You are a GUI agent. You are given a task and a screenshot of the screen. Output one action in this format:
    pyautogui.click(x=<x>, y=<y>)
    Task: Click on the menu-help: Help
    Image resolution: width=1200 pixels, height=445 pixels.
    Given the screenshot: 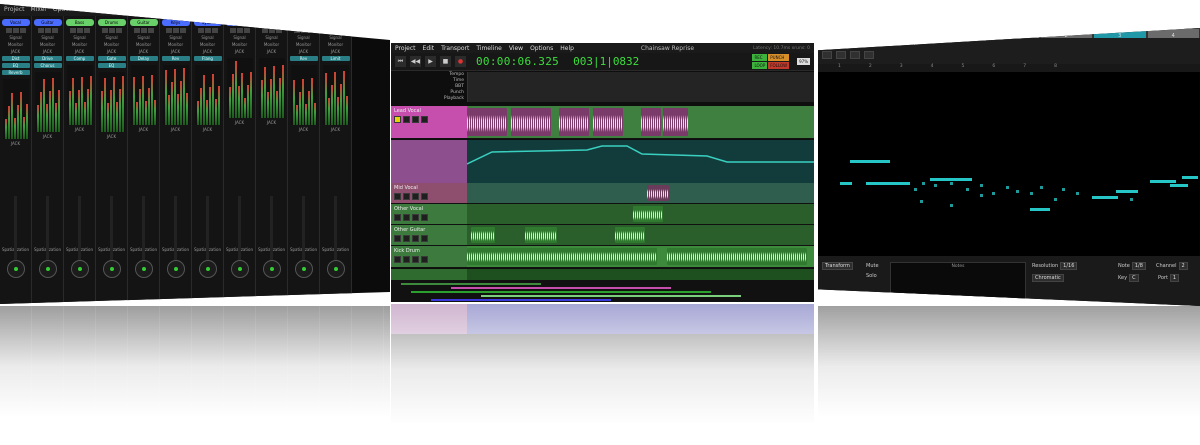 What is the action you would take?
    pyautogui.click(x=89, y=10)
    